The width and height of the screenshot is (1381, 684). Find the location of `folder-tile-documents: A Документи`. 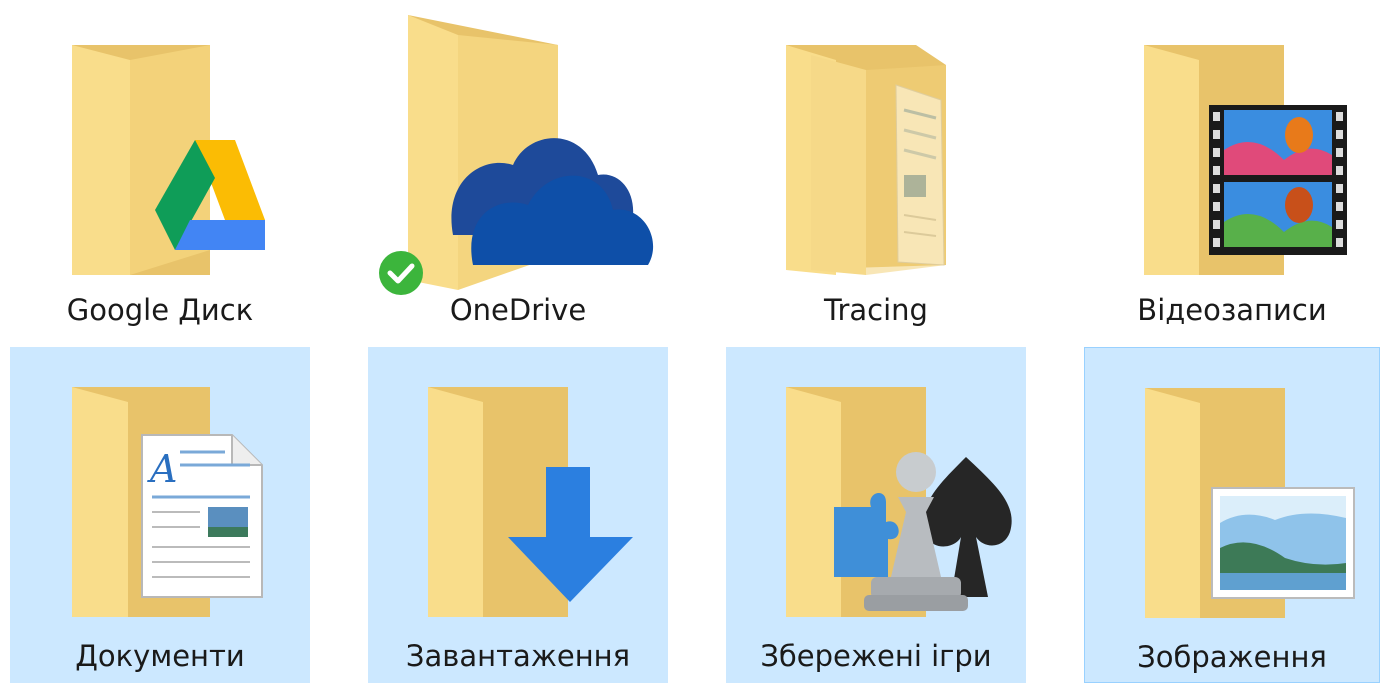

folder-tile-documents: A Документи is located at coordinates (160, 515).